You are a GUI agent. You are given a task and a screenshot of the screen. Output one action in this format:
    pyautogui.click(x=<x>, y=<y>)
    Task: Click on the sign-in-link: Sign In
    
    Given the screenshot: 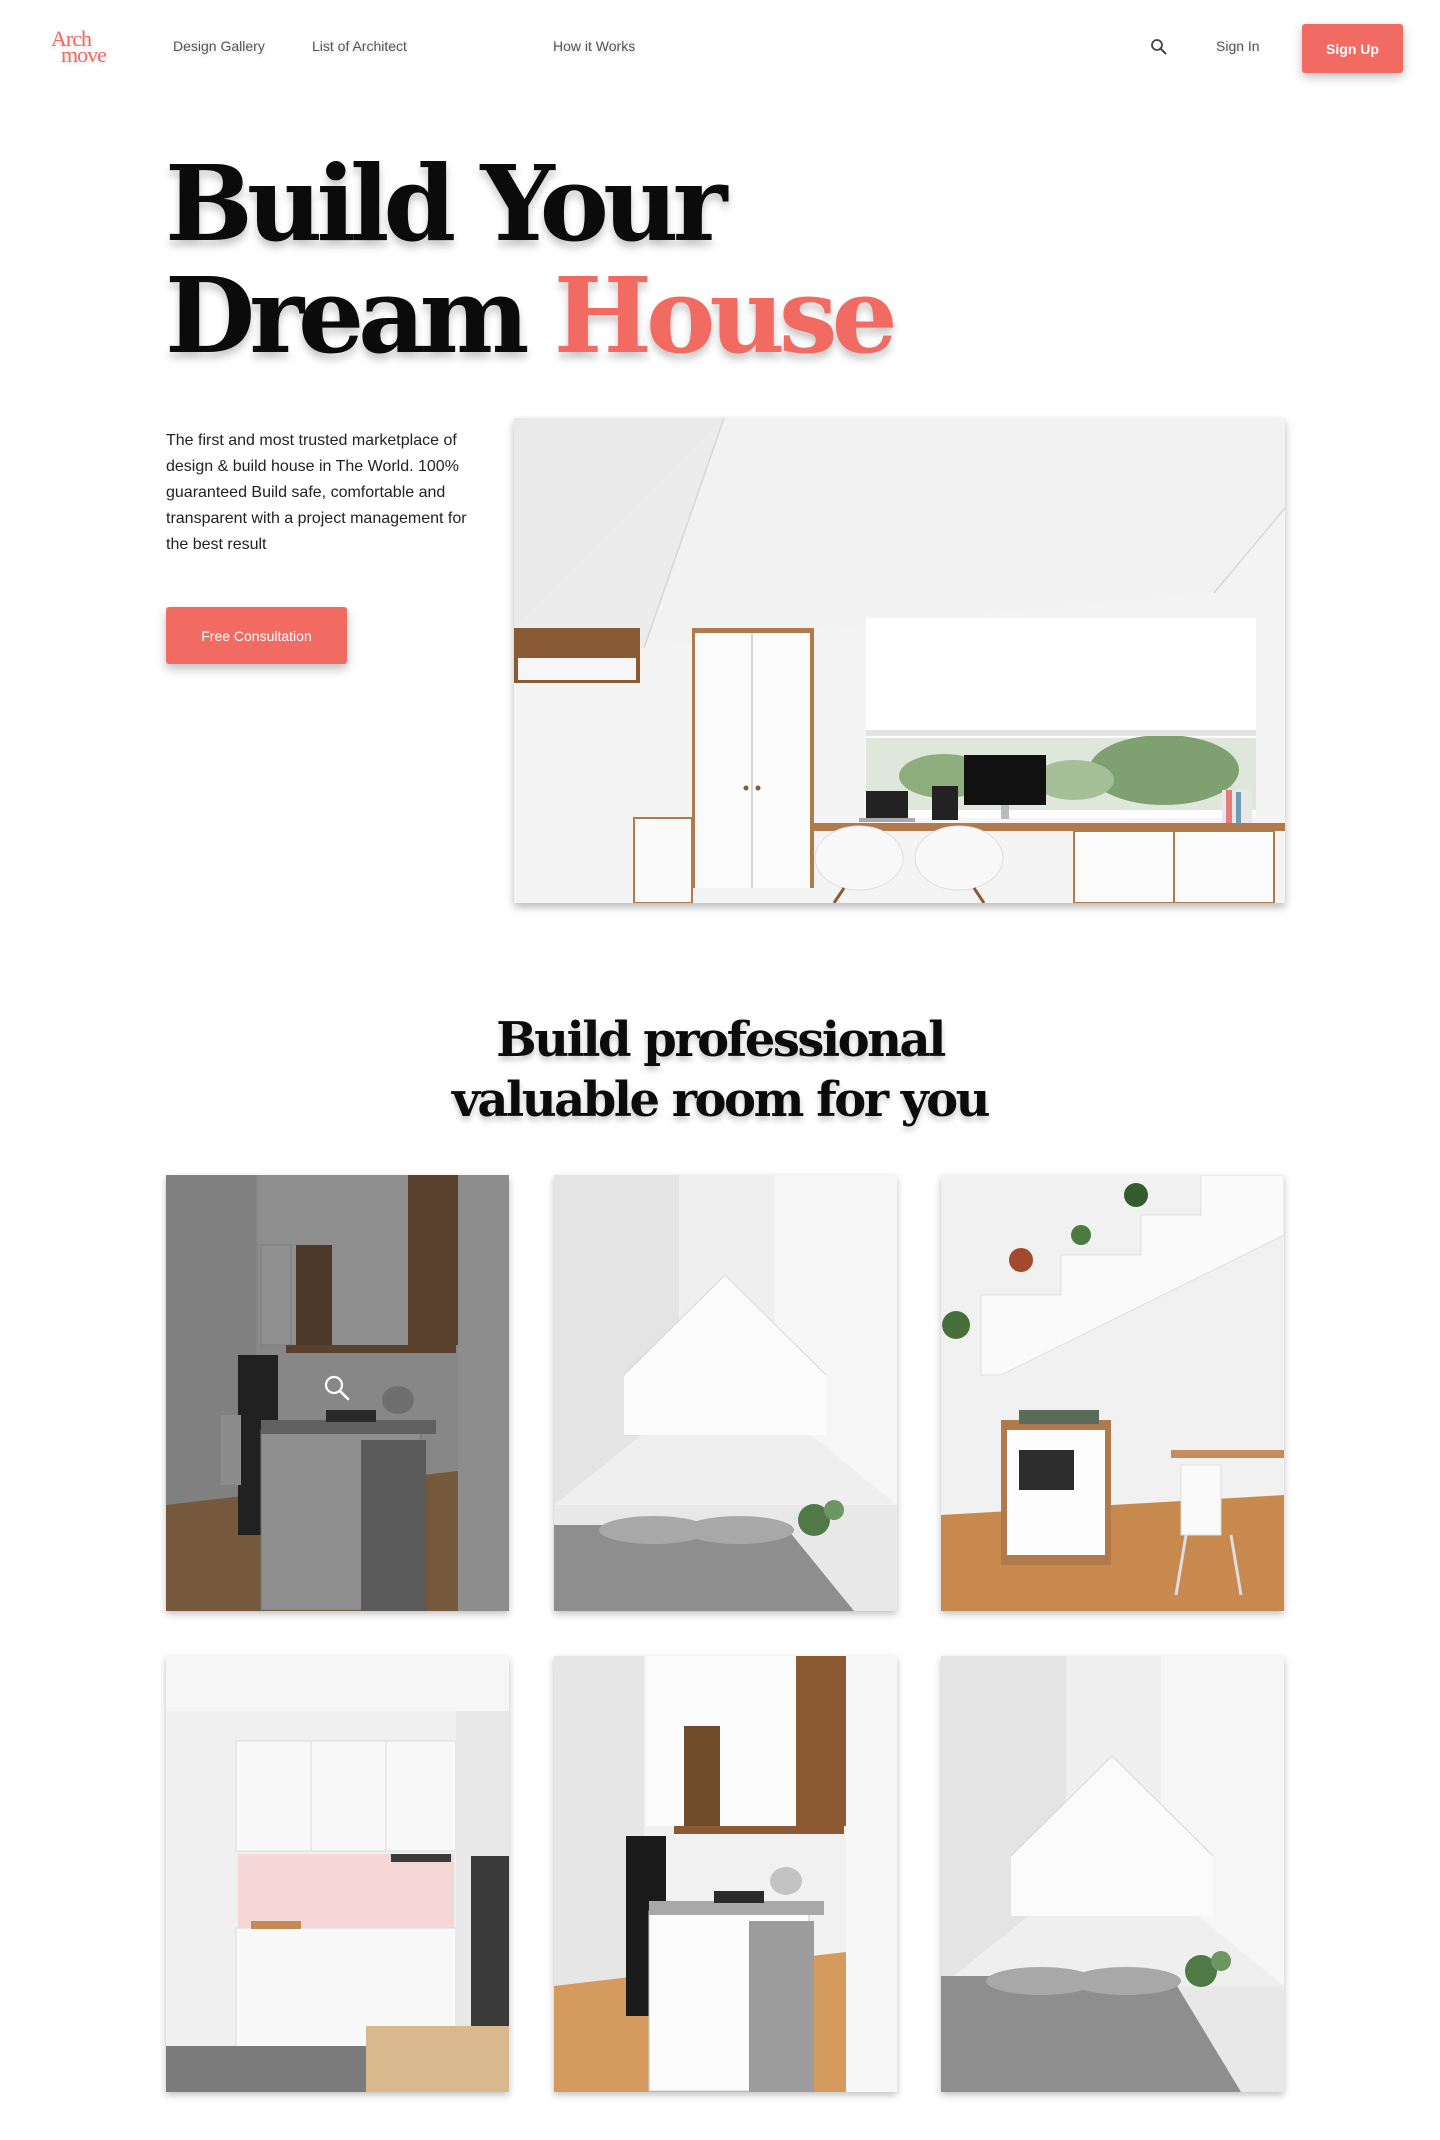 What is the action you would take?
    pyautogui.click(x=1238, y=46)
    